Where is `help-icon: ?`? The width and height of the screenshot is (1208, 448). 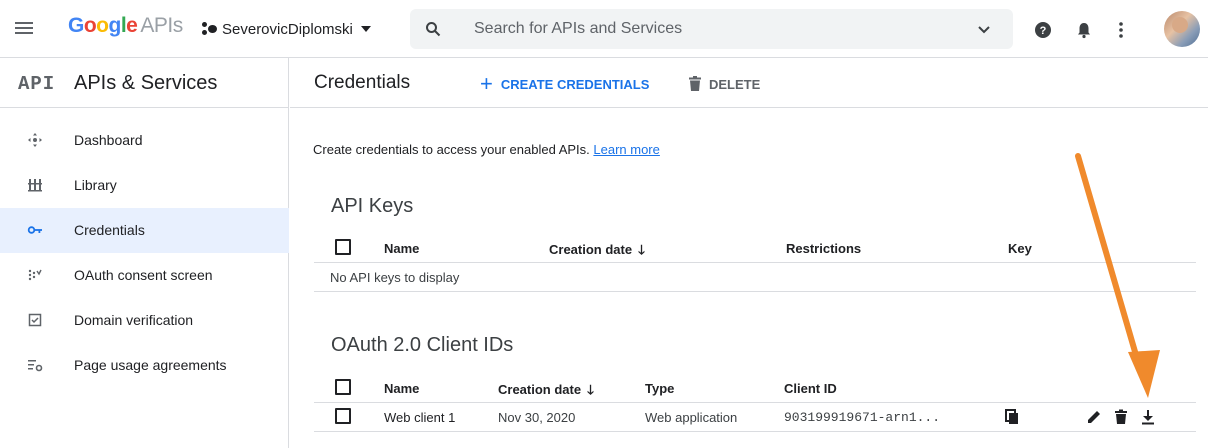 help-icon: ? is located at coordinates (1043, 30).